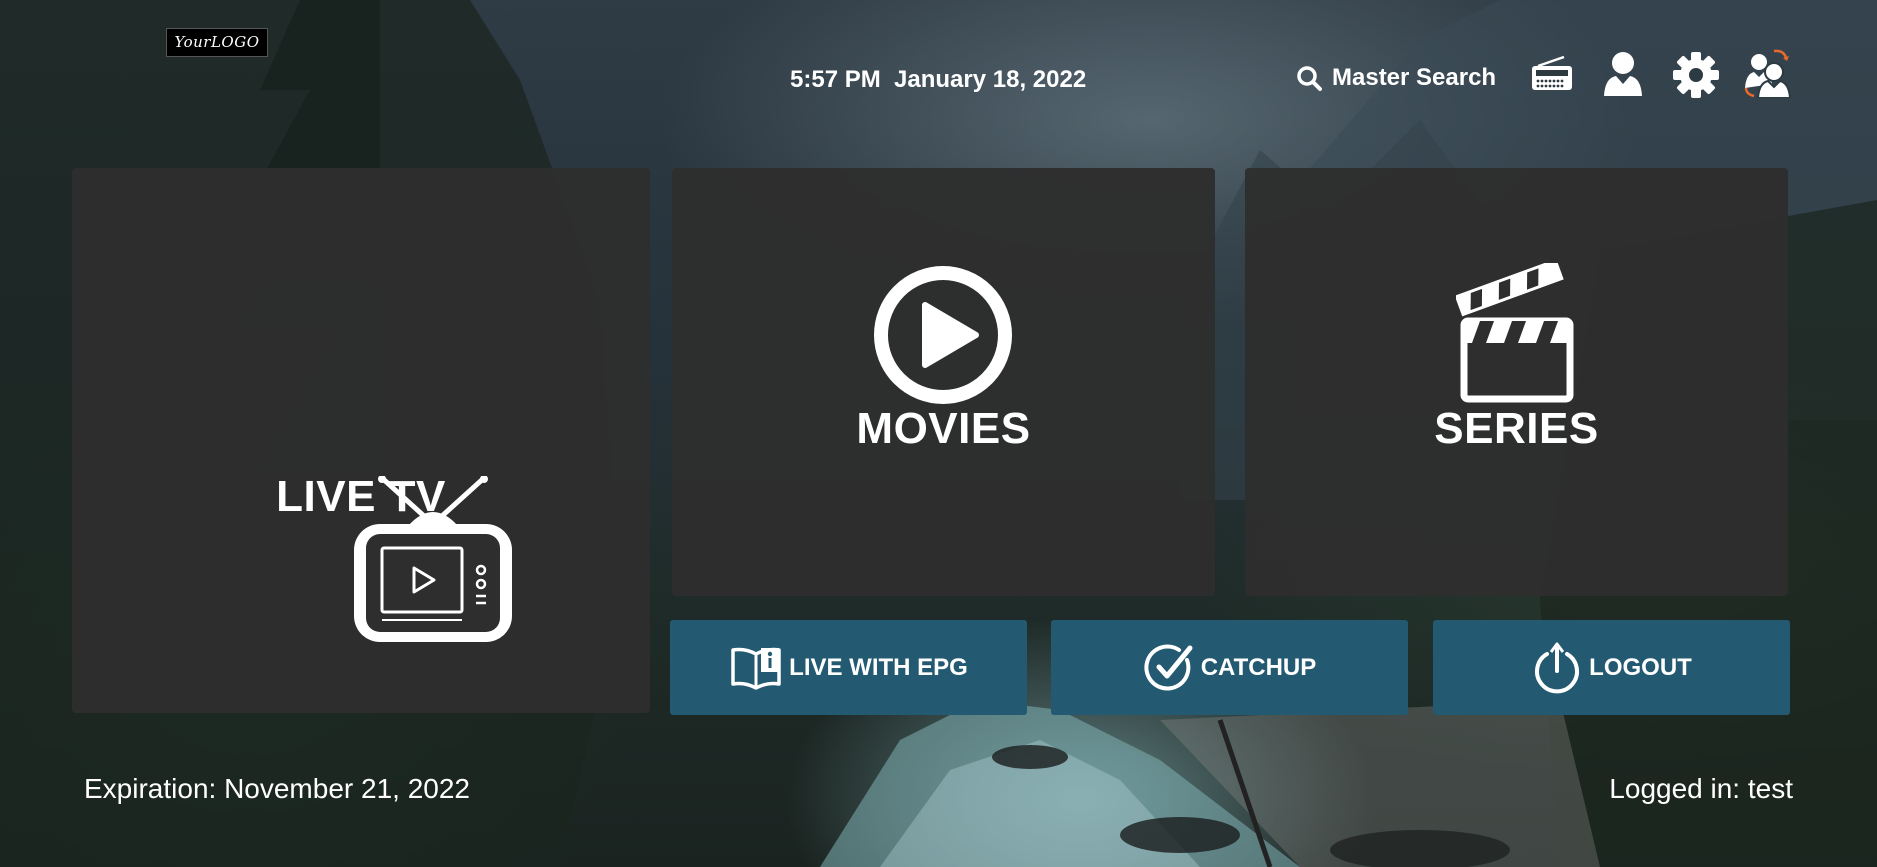 The width and height of the screenshot is (1877, 867). What do you see at coordinates (1623, 74) in the screenshot?
I see `user-icon` at bounding box center [1623, 74].